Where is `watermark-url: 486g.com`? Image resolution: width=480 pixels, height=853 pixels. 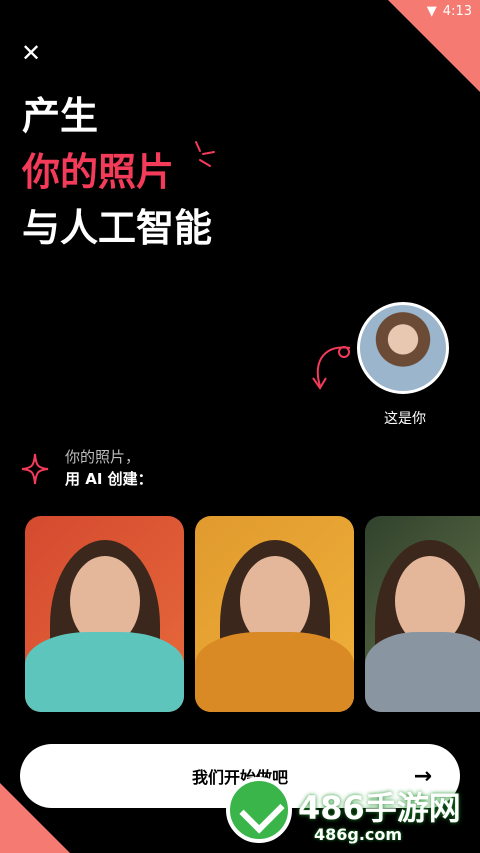
watermark-url: 486g.com is located at coordinates (358, 834).